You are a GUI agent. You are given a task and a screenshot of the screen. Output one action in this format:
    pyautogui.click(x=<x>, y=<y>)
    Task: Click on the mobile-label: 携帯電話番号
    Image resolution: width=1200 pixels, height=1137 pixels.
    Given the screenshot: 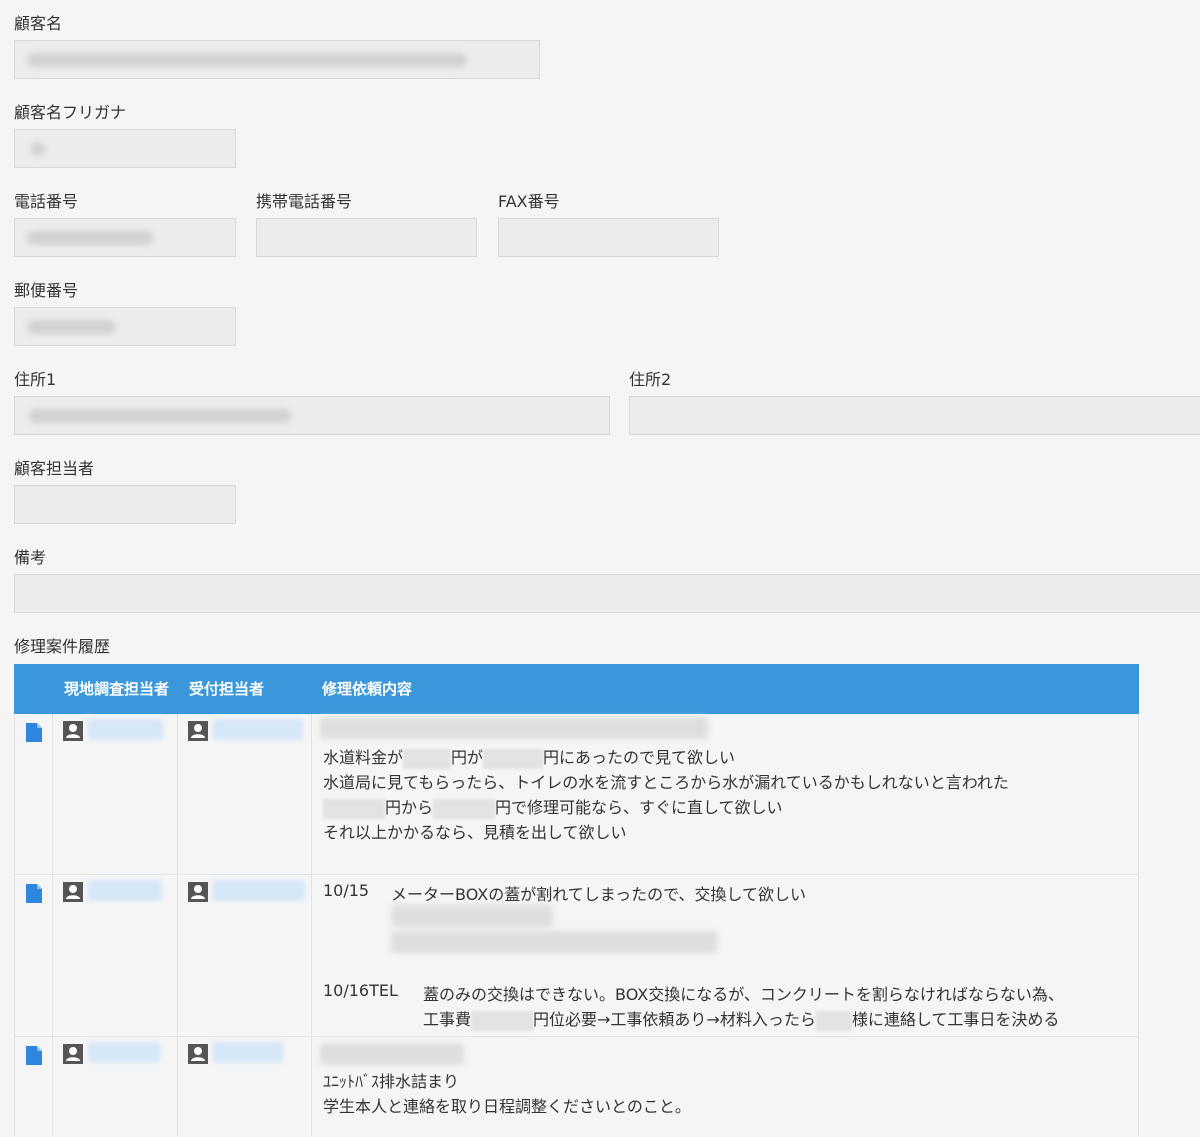 What is the action you would take?
    pyautogui.click(x=304, y=201)
    